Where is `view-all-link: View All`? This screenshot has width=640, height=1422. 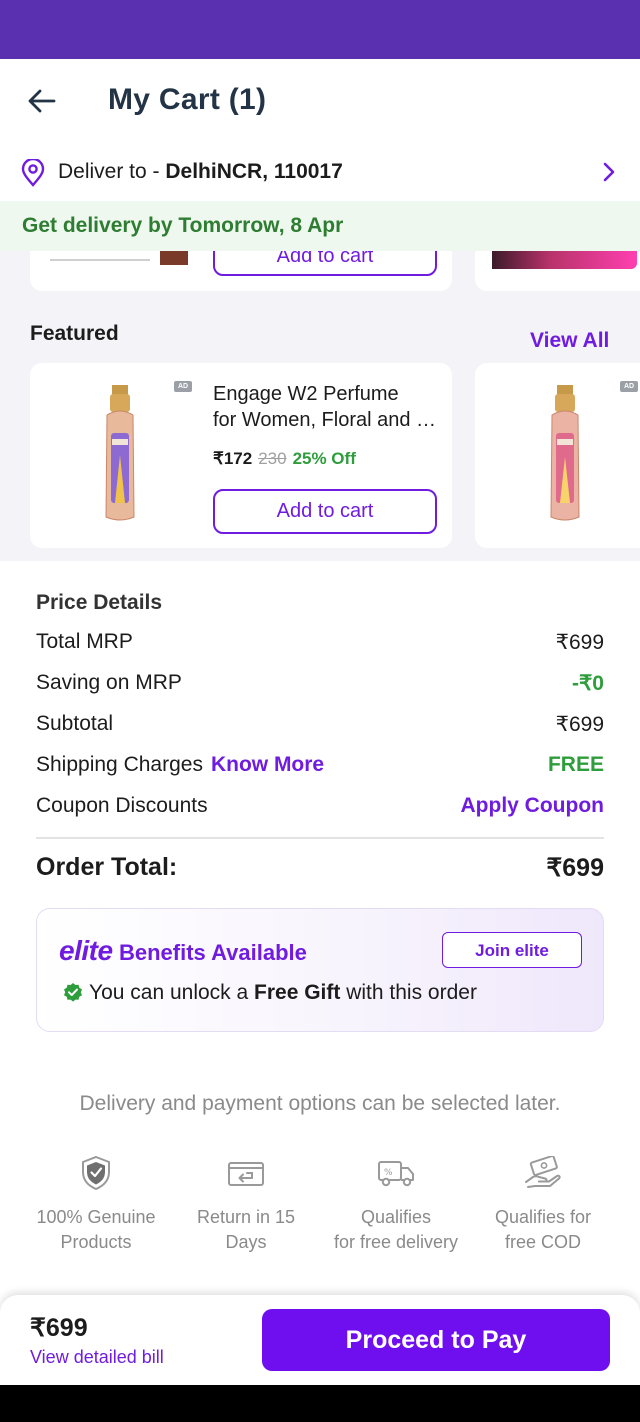 view-all-link: View All is located at coordinates (569, 341).